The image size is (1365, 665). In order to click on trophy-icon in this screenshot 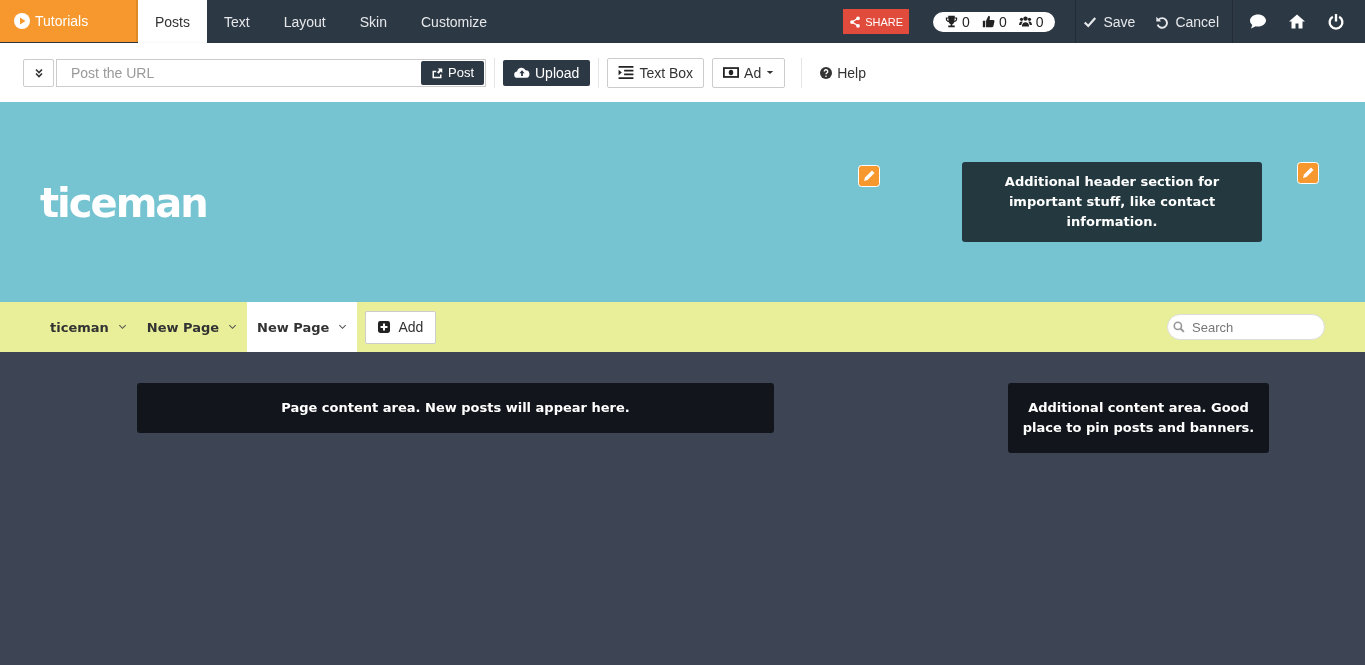, I will do `click(952, 21)`.